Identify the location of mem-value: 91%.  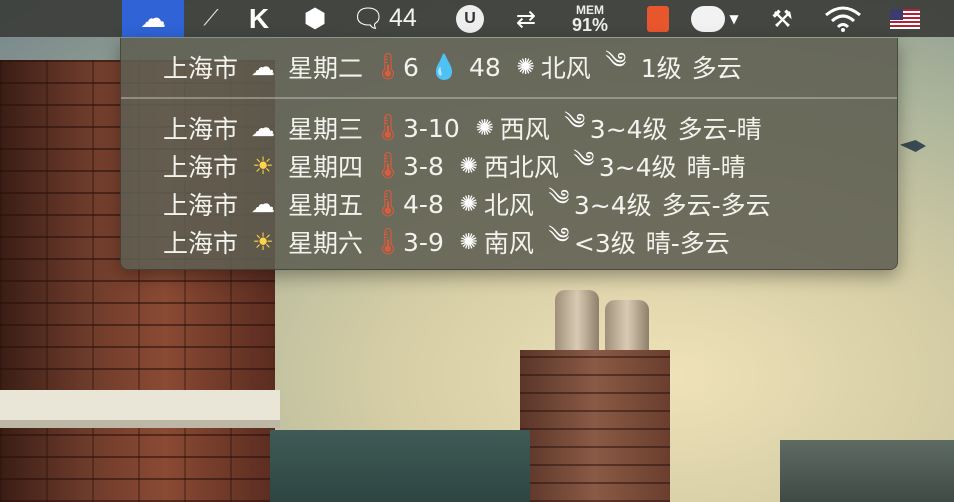
(590, 24).